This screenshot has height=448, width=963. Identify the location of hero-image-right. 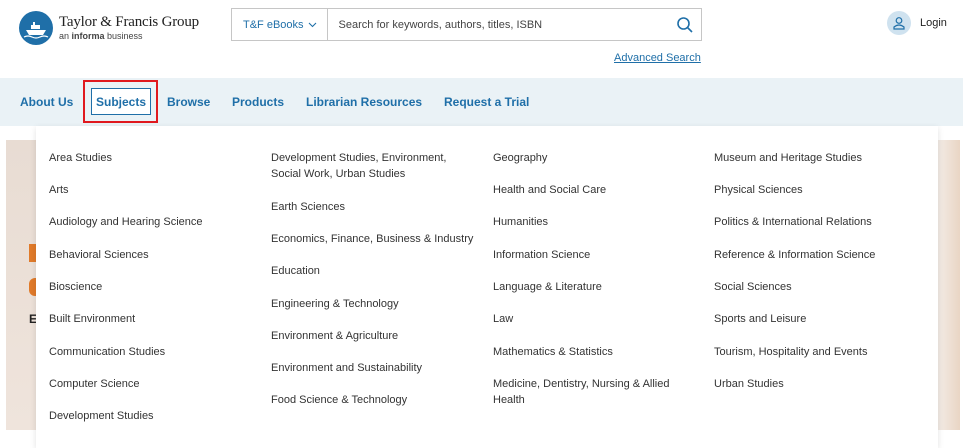
(949, 285).